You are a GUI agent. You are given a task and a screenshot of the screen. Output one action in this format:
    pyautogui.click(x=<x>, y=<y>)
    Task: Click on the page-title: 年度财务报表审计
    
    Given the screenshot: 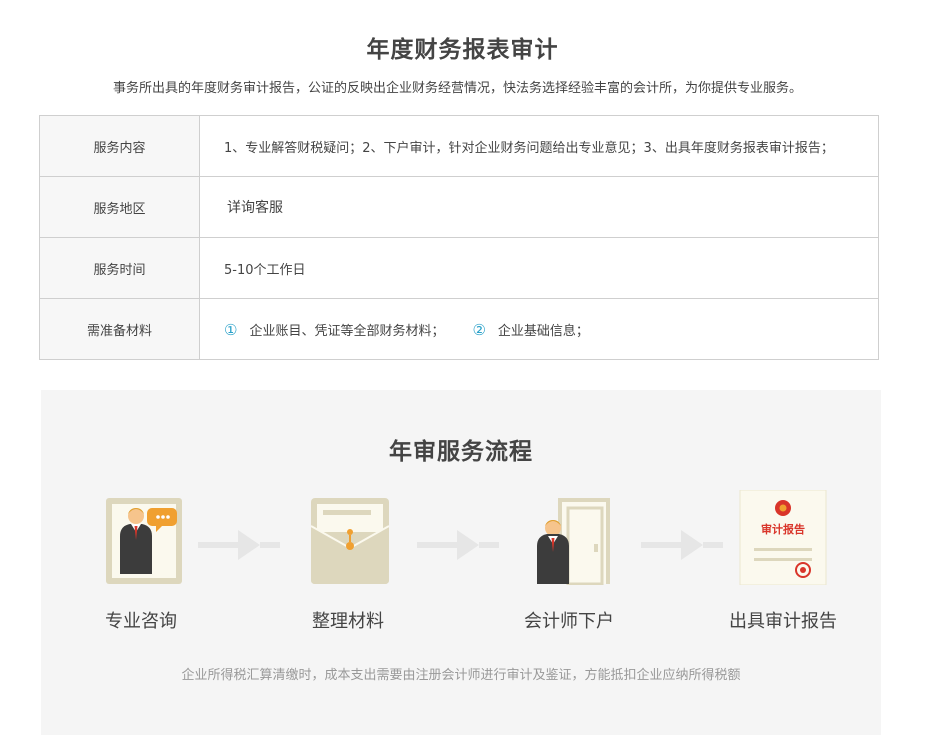 What is the action you would take?
    pyautogui.click(x=462, y=50)
    